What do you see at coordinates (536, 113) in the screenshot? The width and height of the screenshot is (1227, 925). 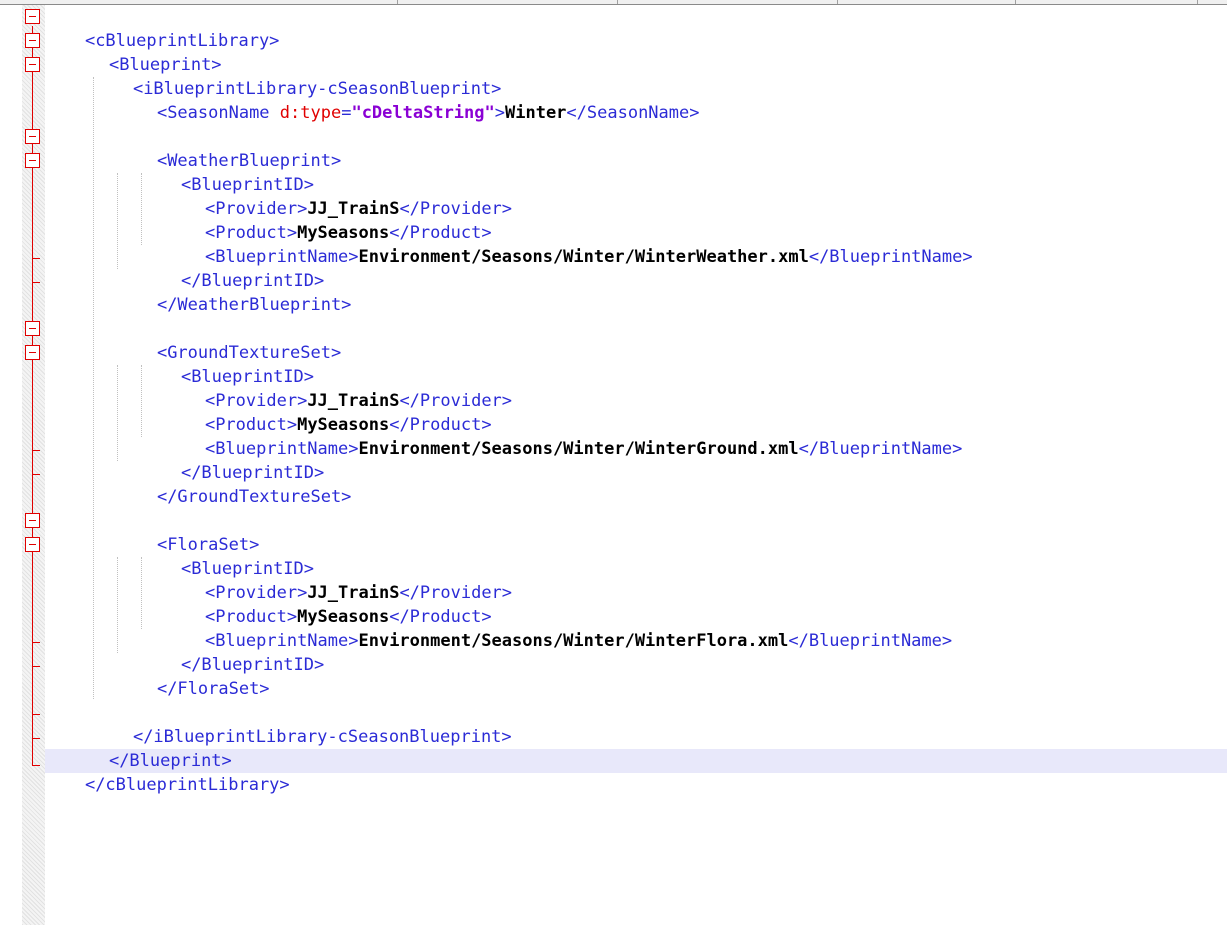 I see `xml-text: Winter` at bounding box center [536, 113].